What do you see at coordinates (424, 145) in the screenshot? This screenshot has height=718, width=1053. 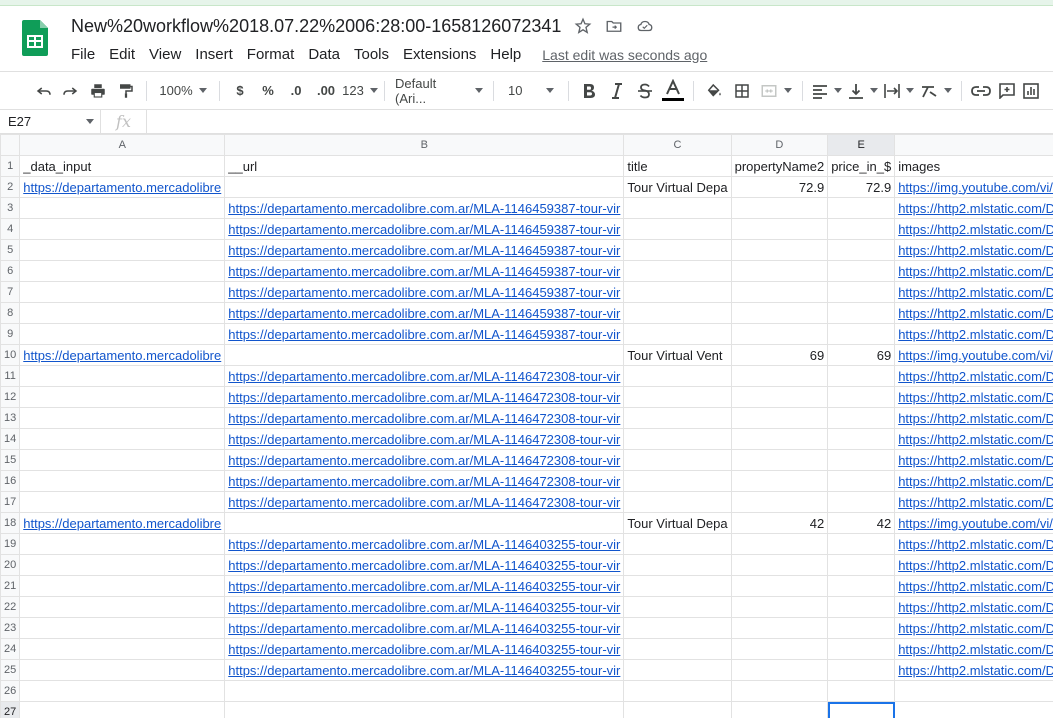 I see `column-header: B` at bounding box center [424, 145].